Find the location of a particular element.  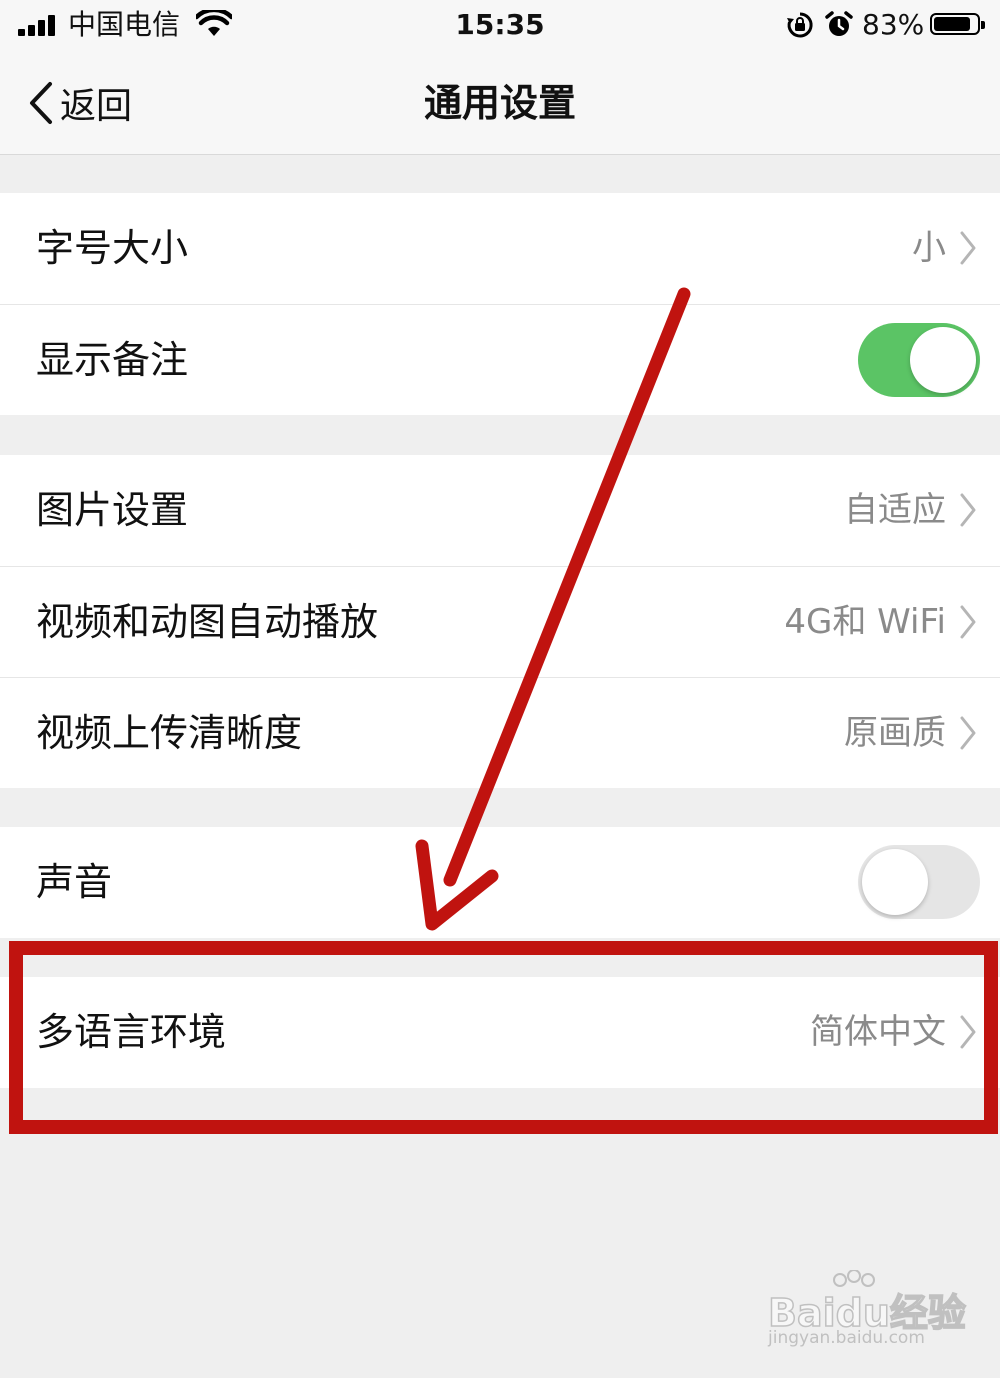

watermark-url: jingyan.baidu.com is located at coordinates (846, 1338).